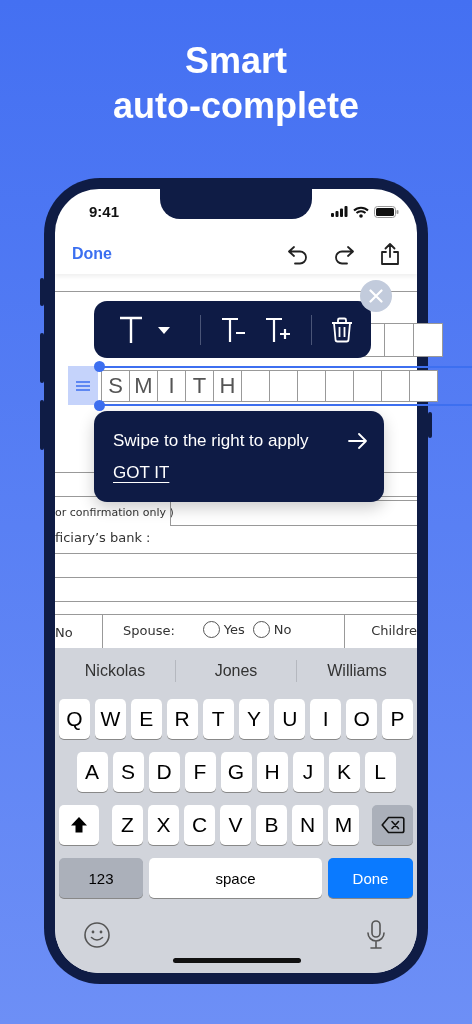 This screenshot has width=472, height=1024. I want to click on got-it-link: GOT IT, so click(141, 473).